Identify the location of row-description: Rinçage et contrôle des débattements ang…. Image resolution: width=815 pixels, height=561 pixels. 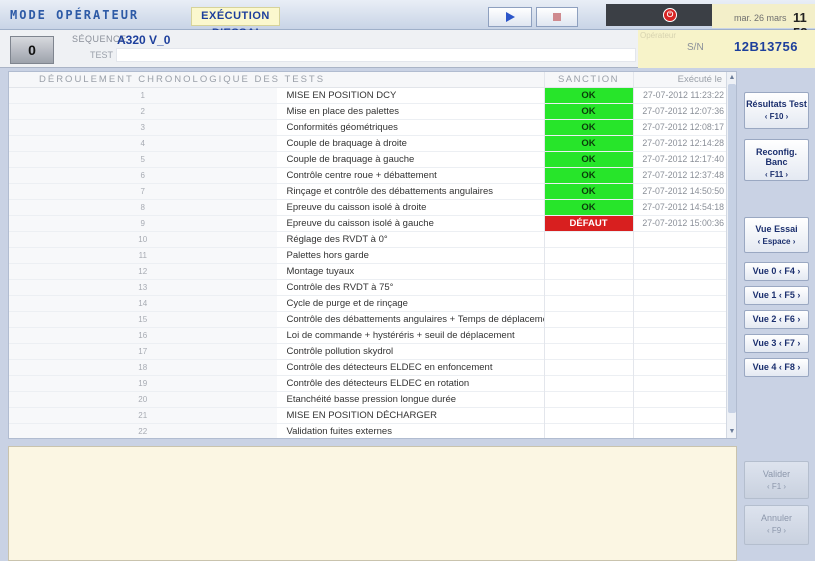
(390, 191).